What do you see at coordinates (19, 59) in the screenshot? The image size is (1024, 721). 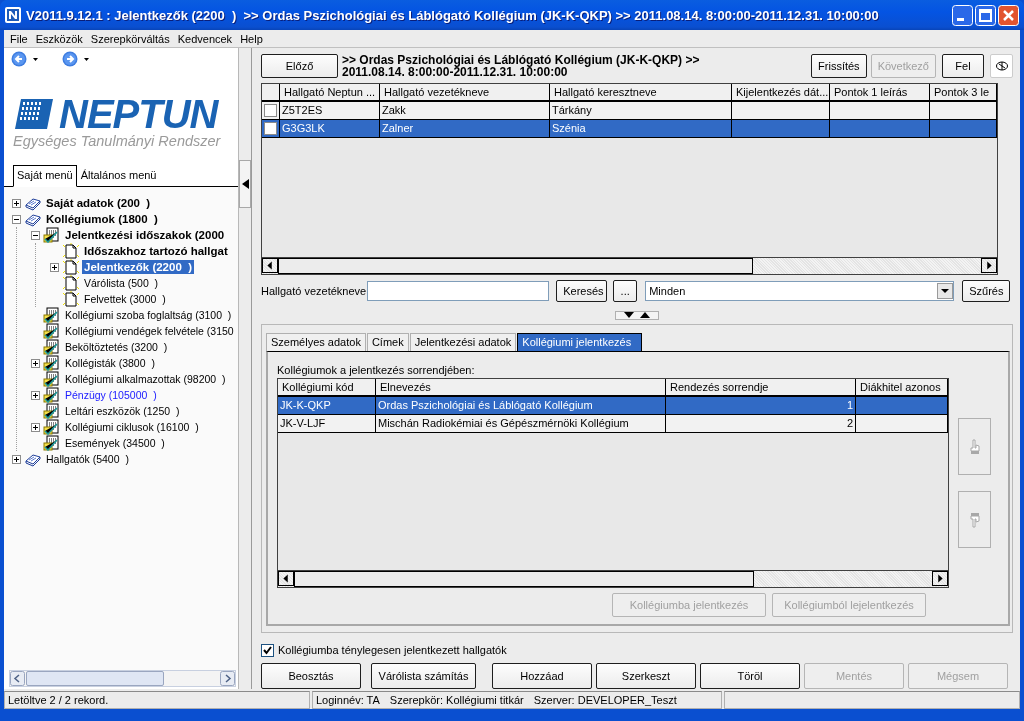 I see `back-icon` at bounding box center [19, 59].